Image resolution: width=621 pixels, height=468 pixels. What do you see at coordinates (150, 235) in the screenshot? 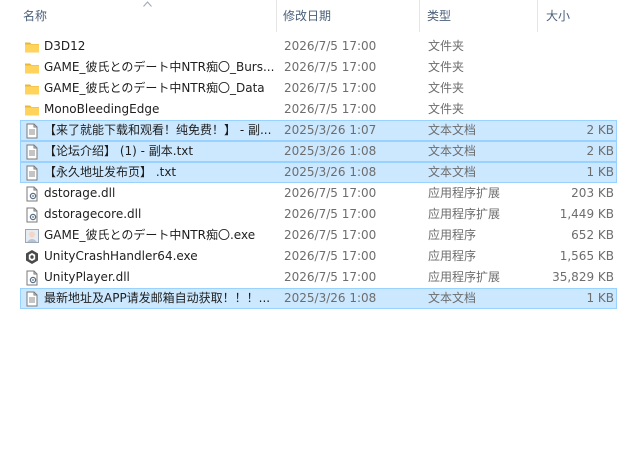
I see `file-name: GAME_彼氏とのデート中NTR痴〇.exe` at bounding box center [150, 235].